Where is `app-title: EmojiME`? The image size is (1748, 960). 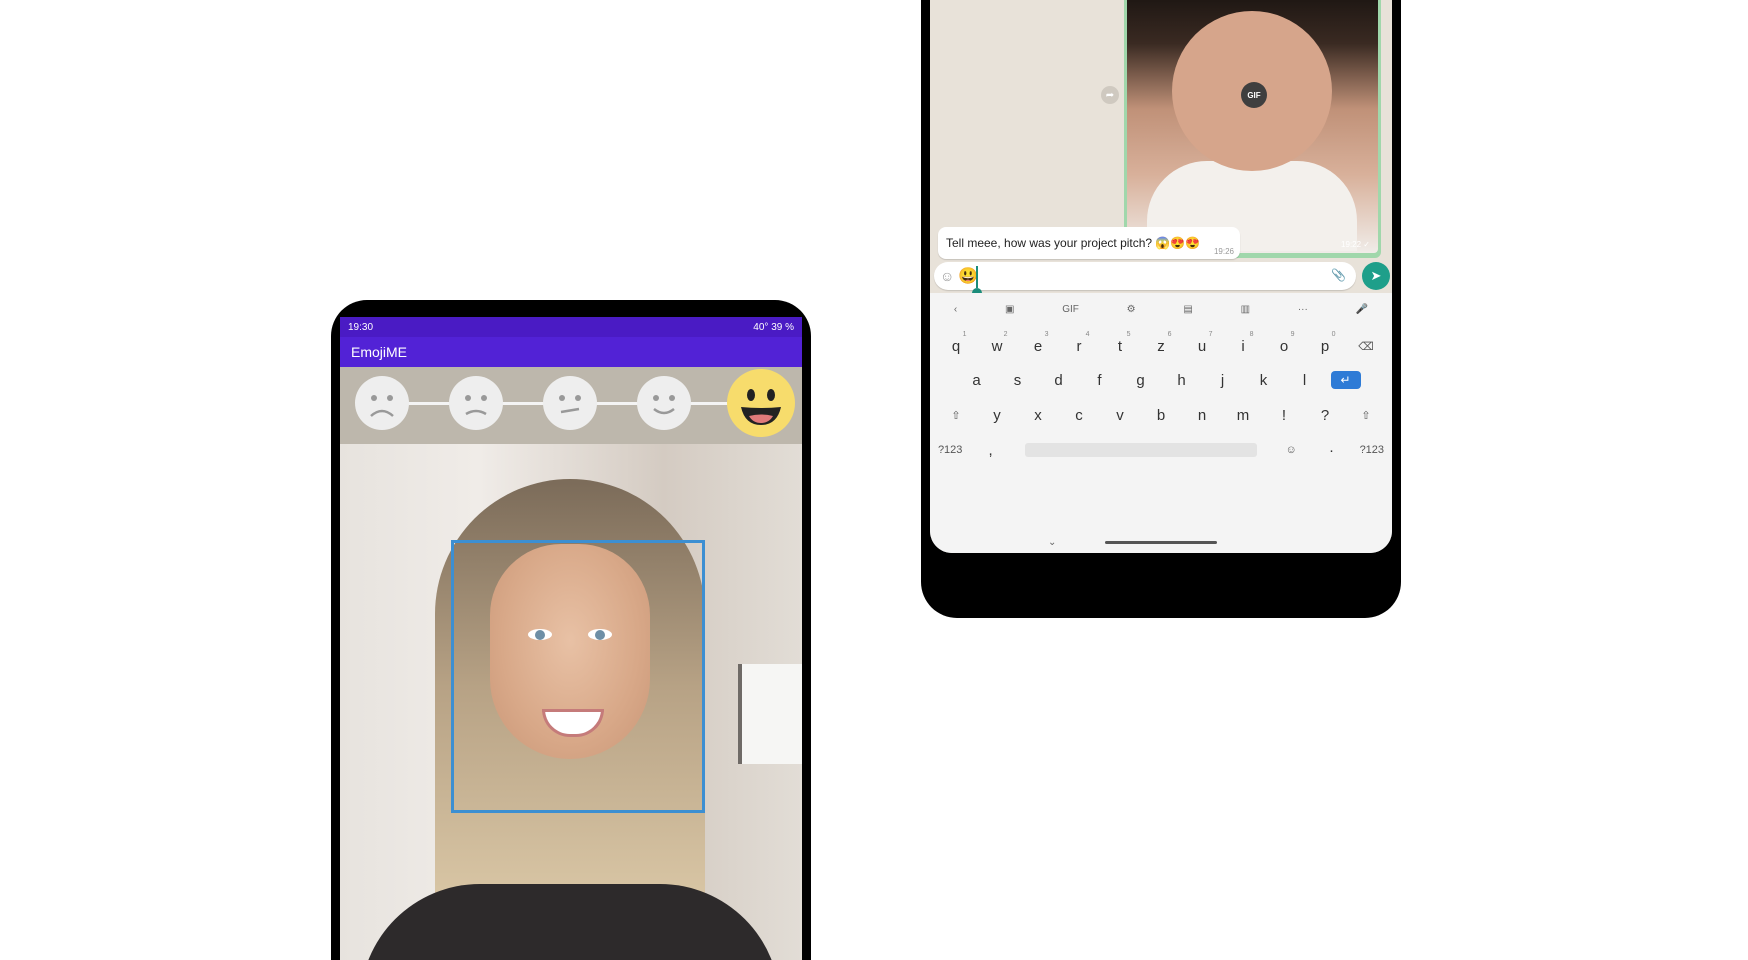
app-title: EmojiME is located at coordinates (379, 352).